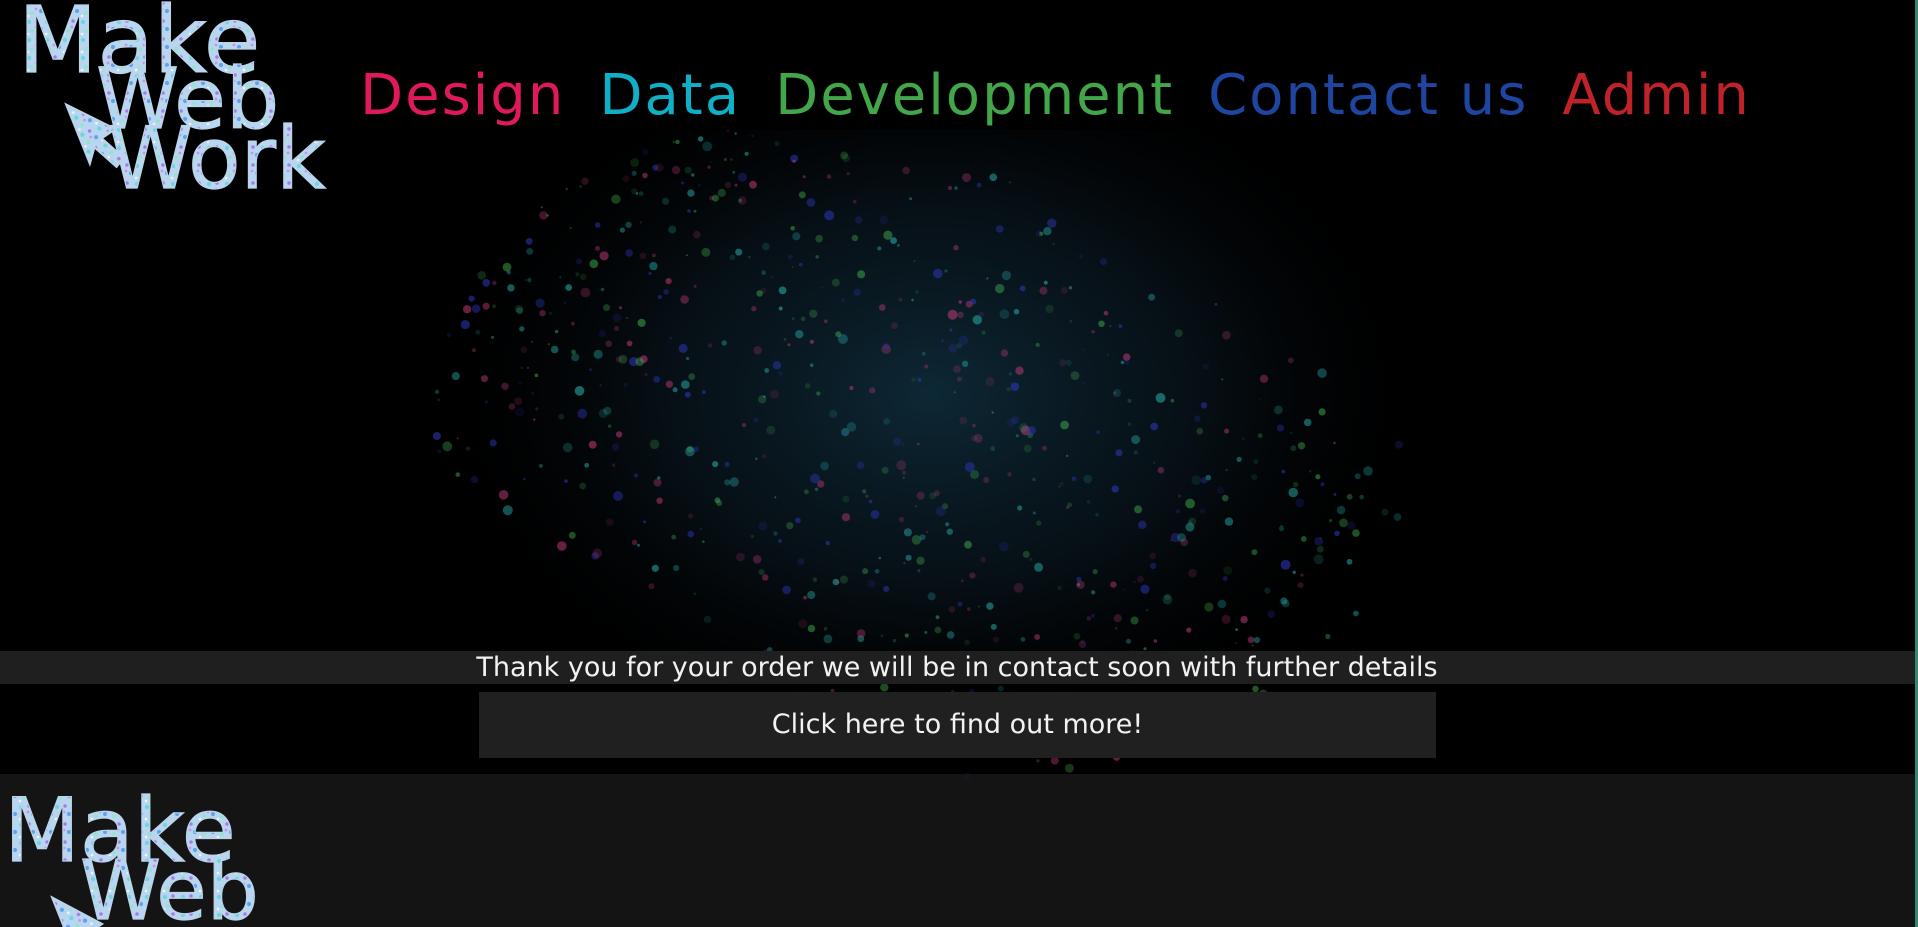  What do you see at coordinates (670, 96) in the screenshot?
I see `nav-link-data: Data` at bounding box center [670, 96].